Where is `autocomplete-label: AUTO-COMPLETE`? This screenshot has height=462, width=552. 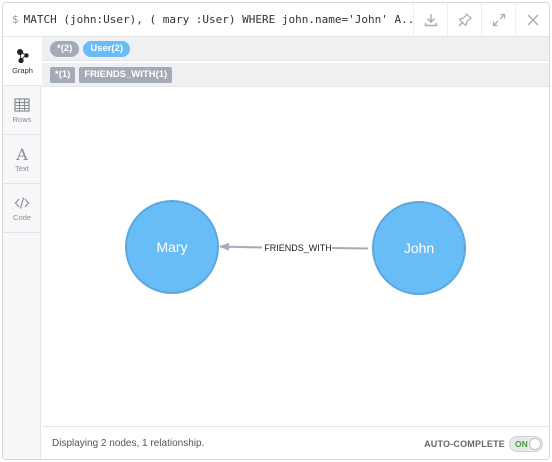 autocomplete-label: AUTO-COMPLETE is located at coordinates (464, 444).